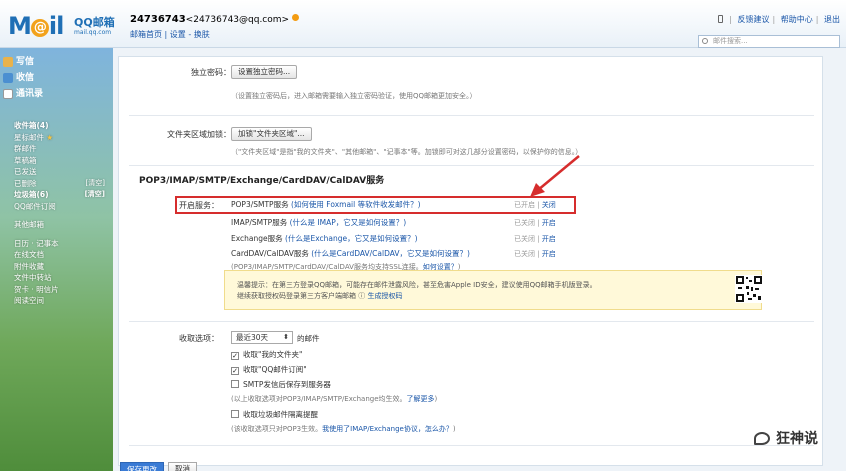  Describe the element at coordinates (56, 290) in the screenshot. I see `sidebar-item-cards: 贺卡 · 明信片` at that location.